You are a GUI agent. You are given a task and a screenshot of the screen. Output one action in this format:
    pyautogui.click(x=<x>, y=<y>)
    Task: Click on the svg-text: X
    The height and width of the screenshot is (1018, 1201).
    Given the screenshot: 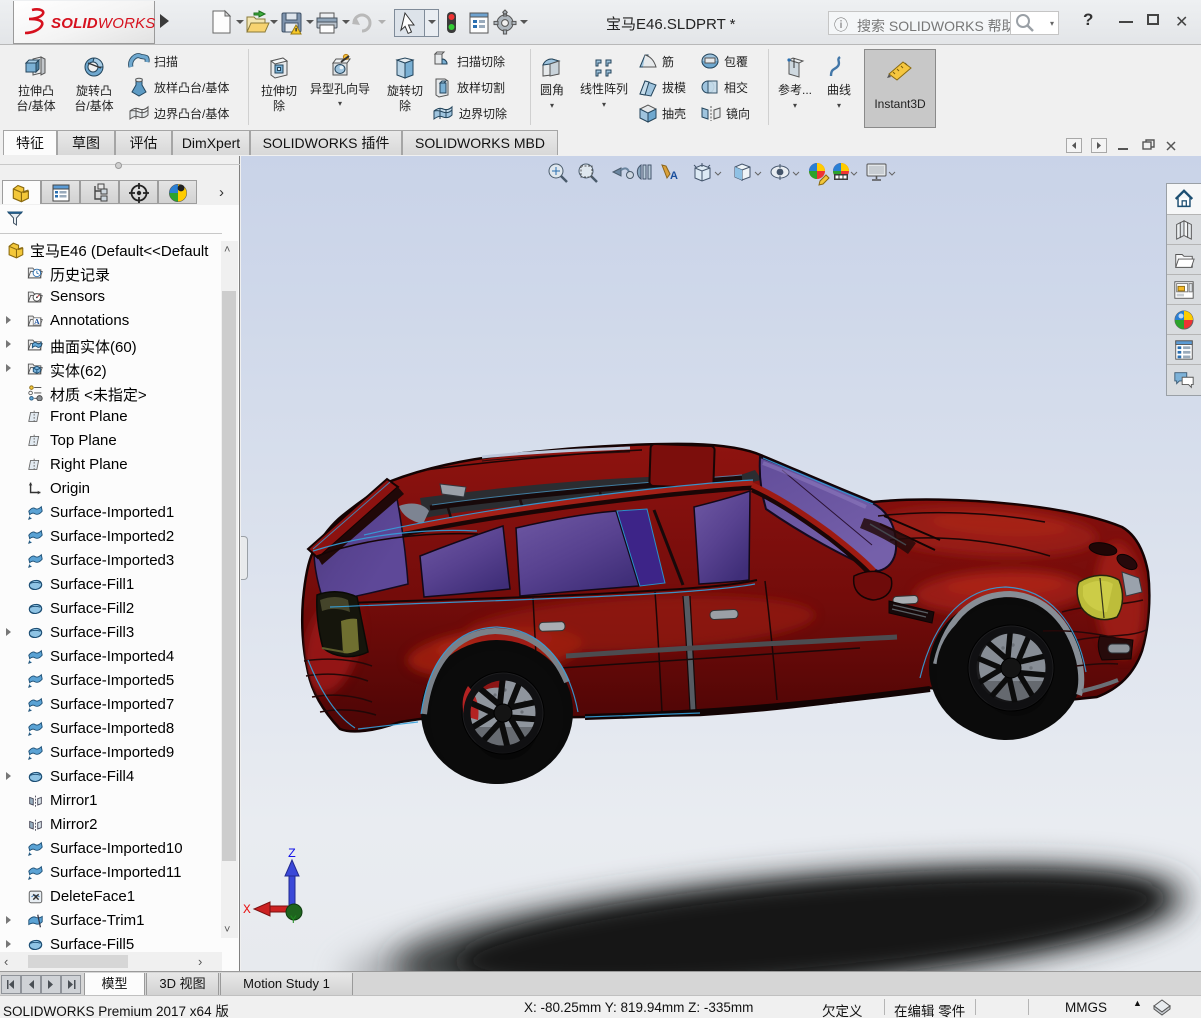 What is the action you would take?
    pyautogui.click(x=247, y=909)
    